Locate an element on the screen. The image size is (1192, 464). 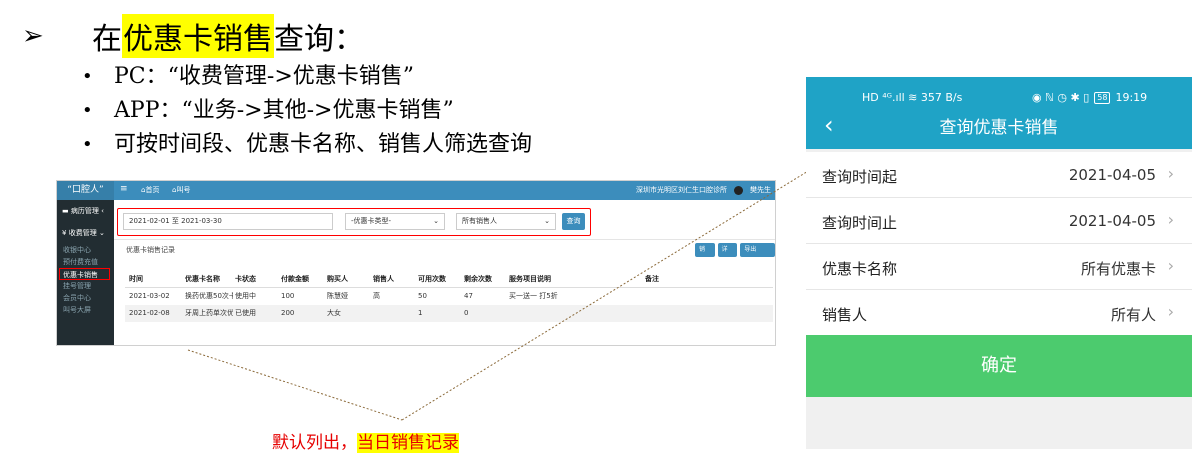
status-left: HD ⁴ᴳ.ıll ≋ 357 B/s is located at coordinates (912, 97).